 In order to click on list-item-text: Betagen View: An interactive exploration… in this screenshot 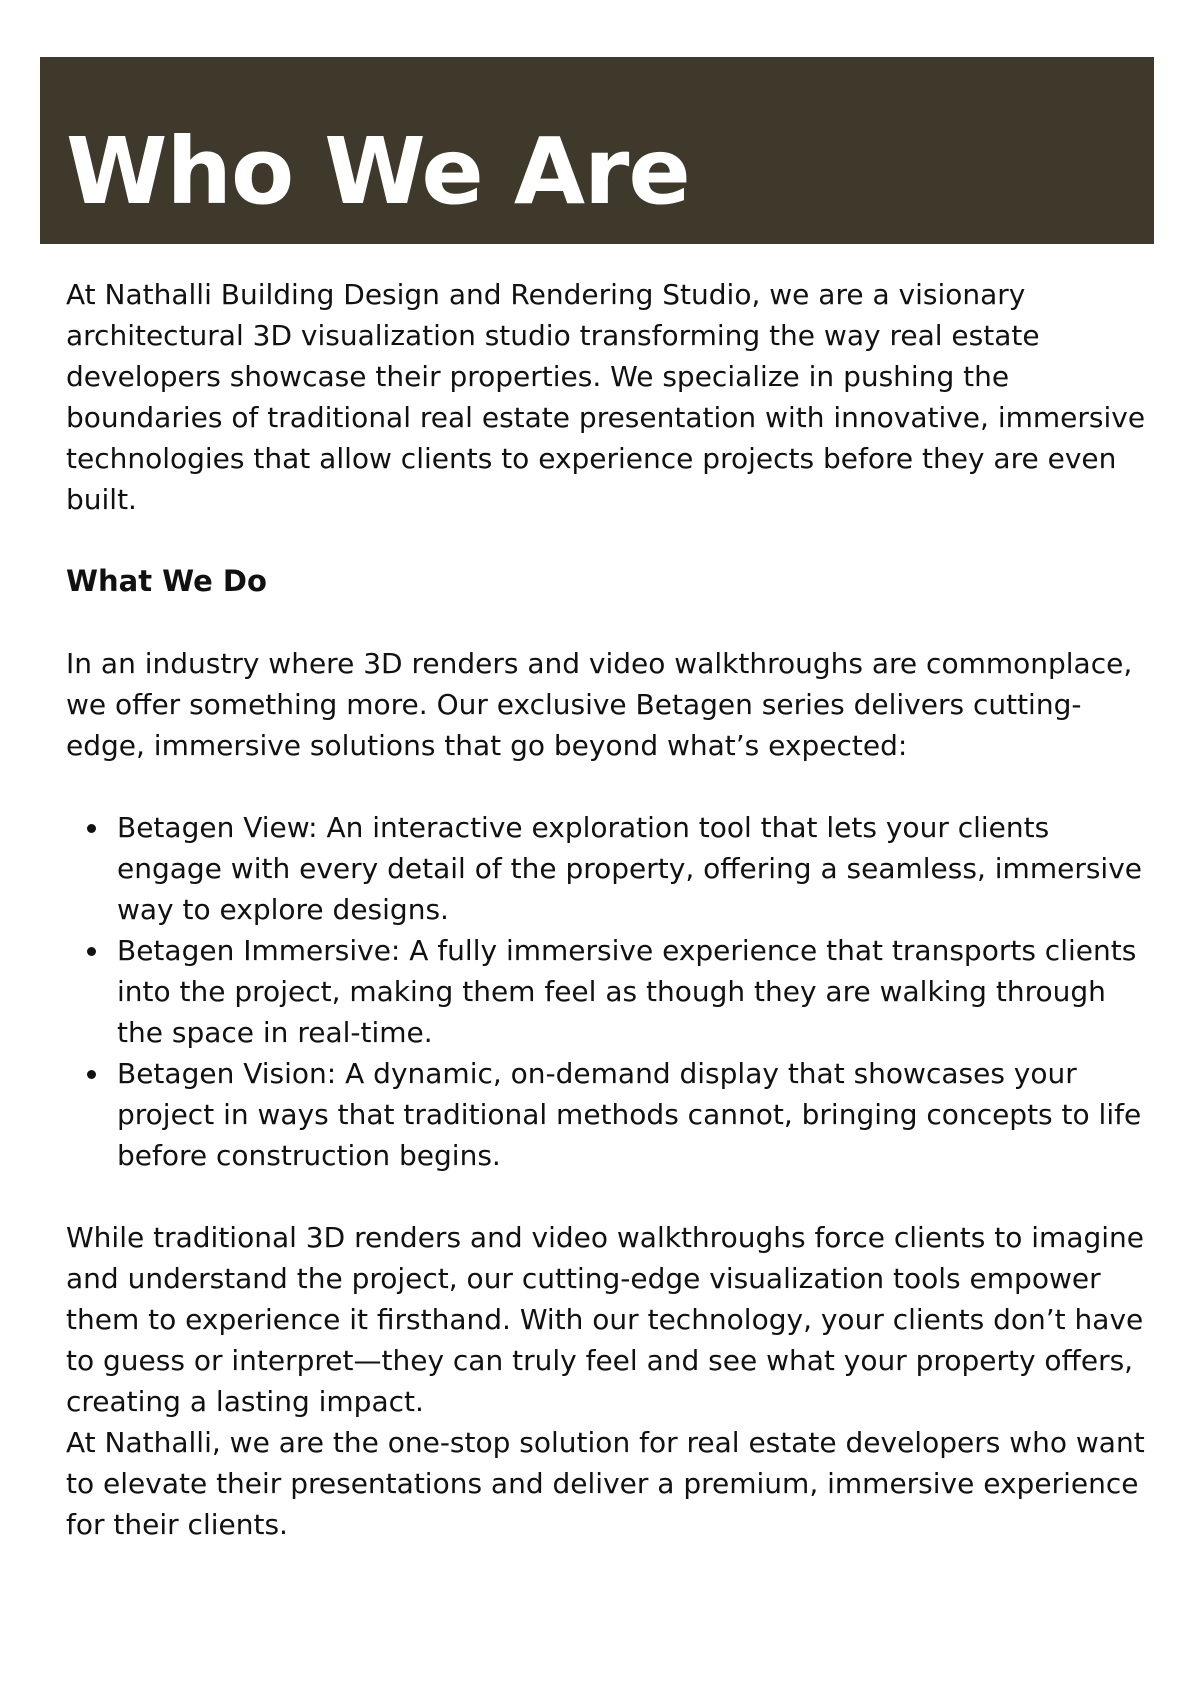, I will do `click(629, 868)`.